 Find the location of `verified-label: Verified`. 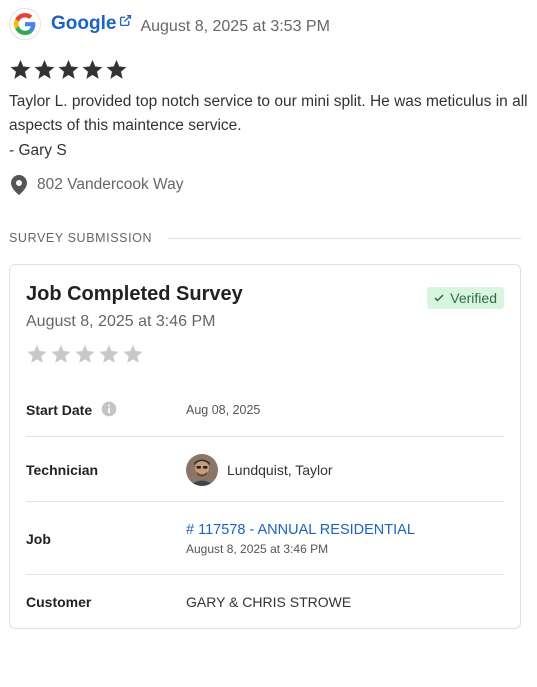

verified-label: Verified is located at coordinates (473, 298).